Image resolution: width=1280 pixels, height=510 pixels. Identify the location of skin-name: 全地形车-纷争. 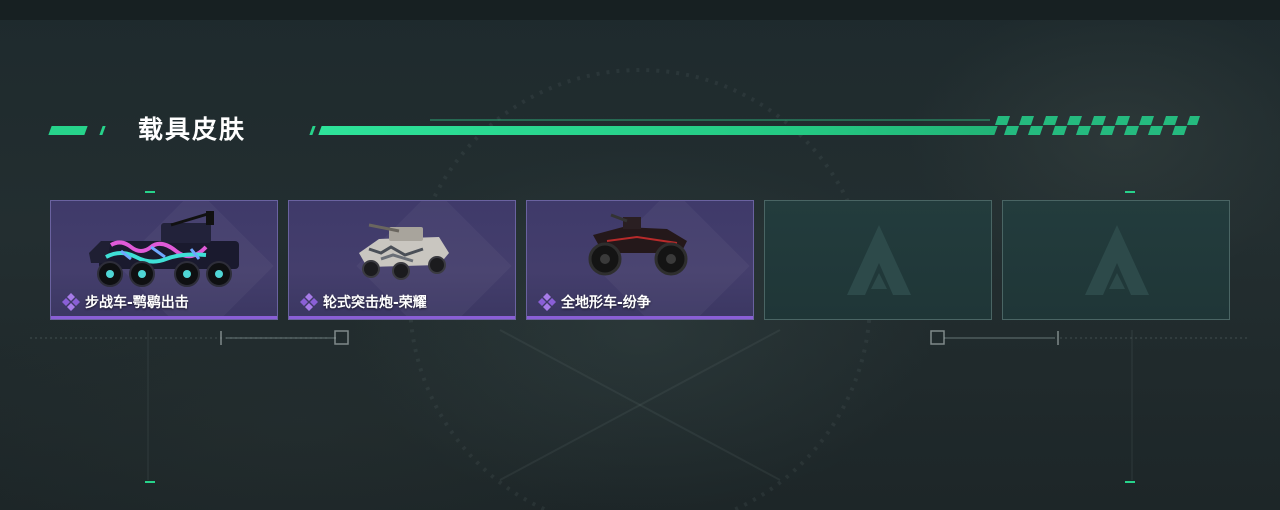
(606, 303).